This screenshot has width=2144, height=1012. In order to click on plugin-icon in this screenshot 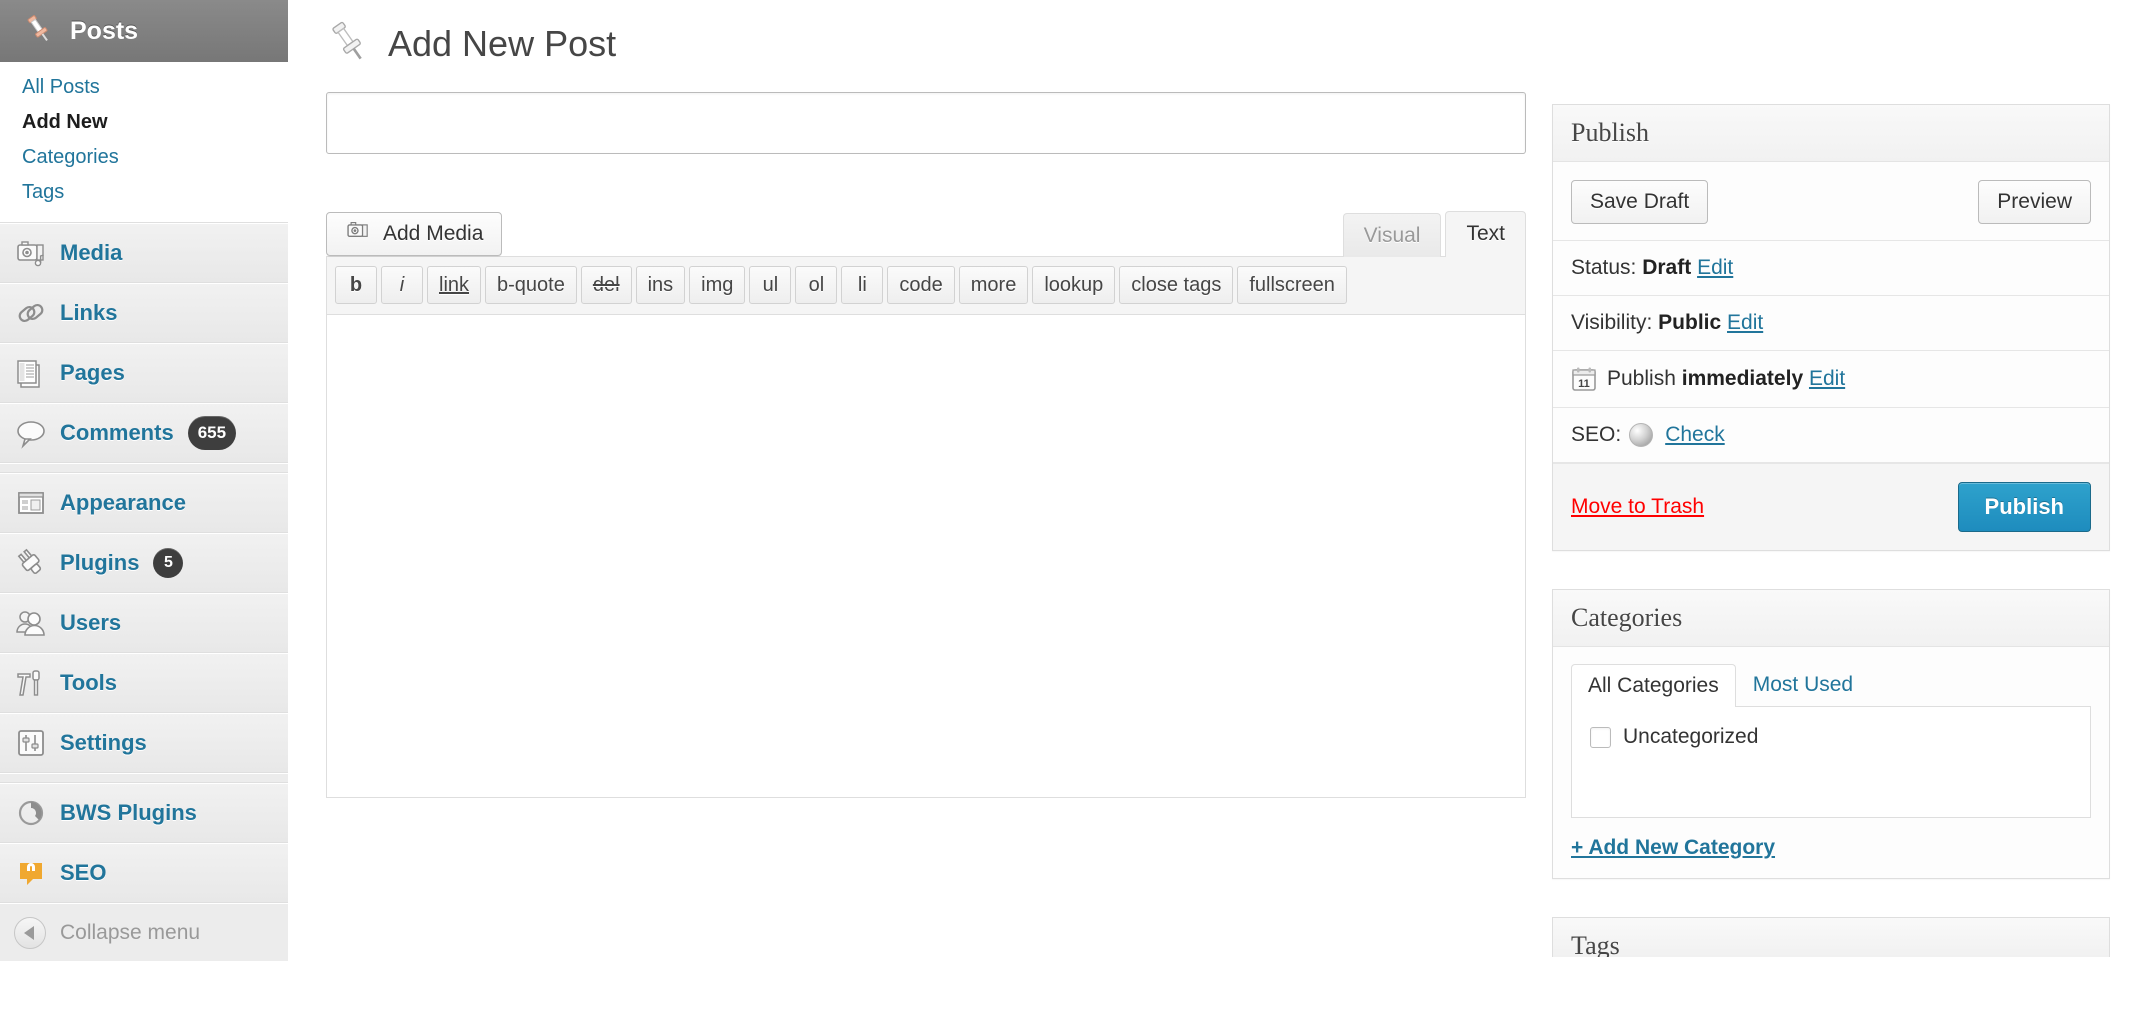, I will do `click(31, 563)`.